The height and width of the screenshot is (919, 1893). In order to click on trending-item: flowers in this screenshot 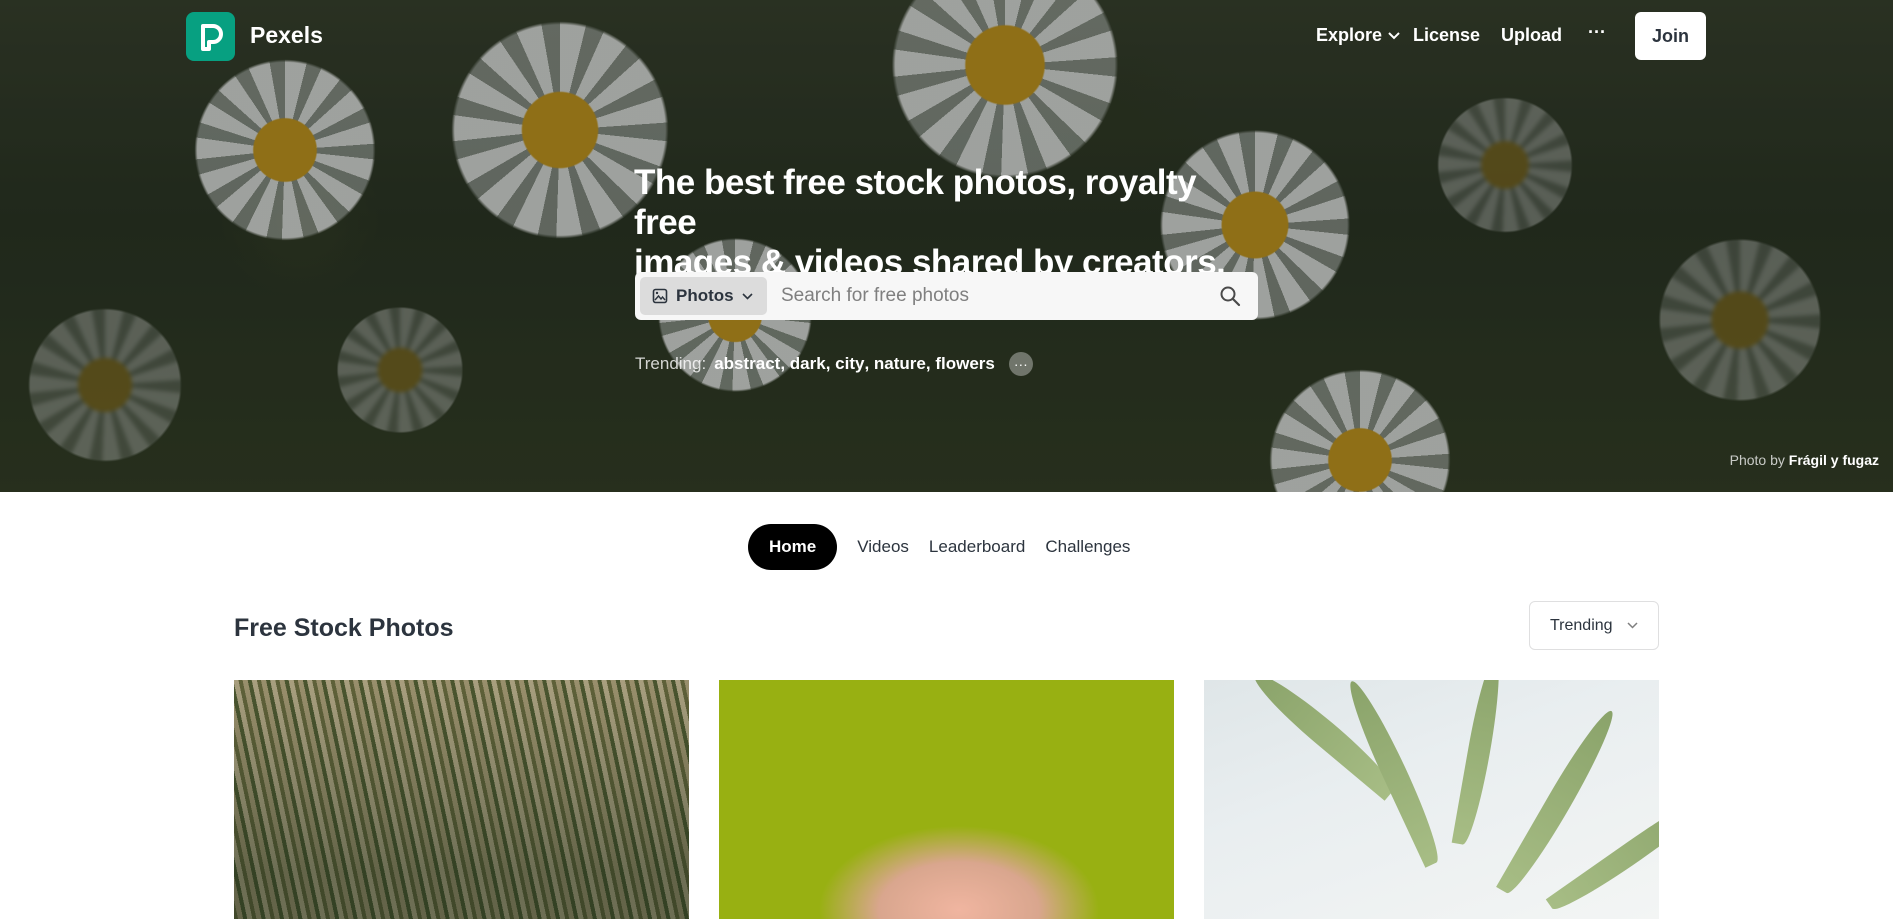, I will do `click(965, 364)`.